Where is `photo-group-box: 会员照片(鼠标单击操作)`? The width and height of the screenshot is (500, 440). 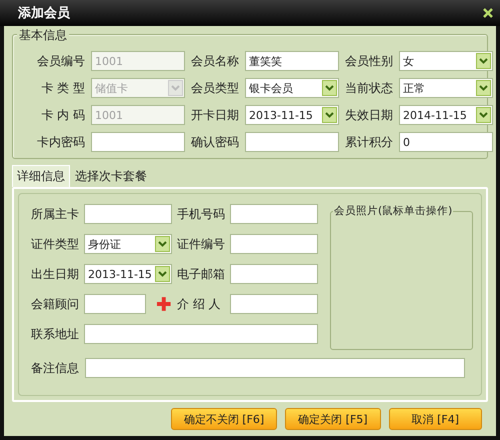
photo-group-box: 会员照片(鼠标单击操作) is located at coordinates (401, 277).